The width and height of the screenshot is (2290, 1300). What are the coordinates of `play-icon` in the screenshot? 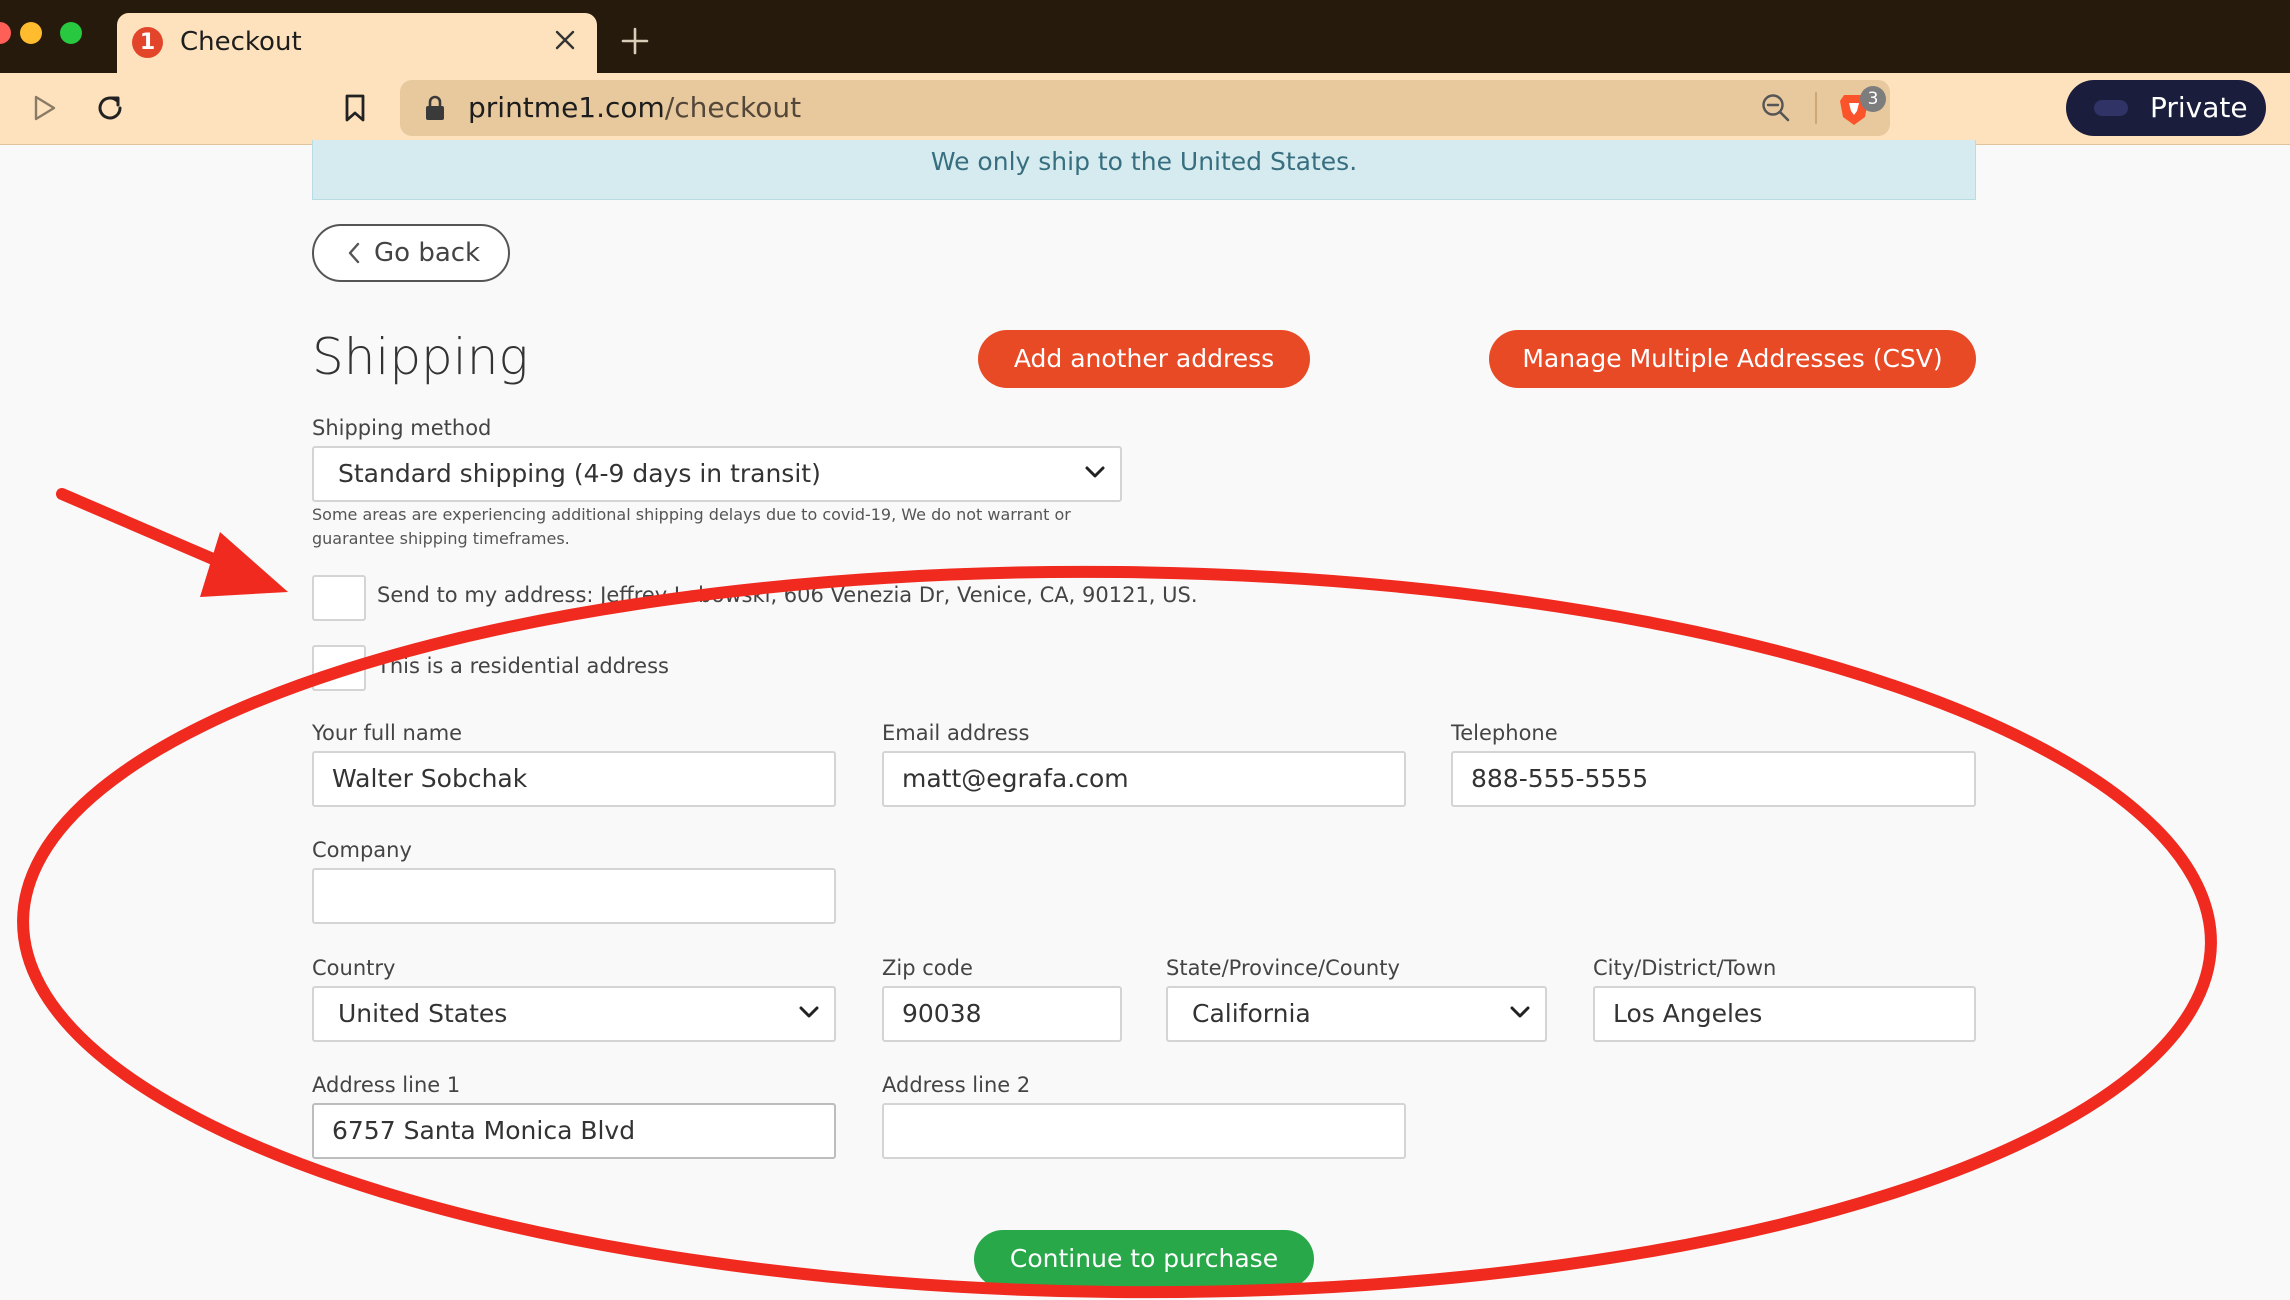 It's located at (45, 110).